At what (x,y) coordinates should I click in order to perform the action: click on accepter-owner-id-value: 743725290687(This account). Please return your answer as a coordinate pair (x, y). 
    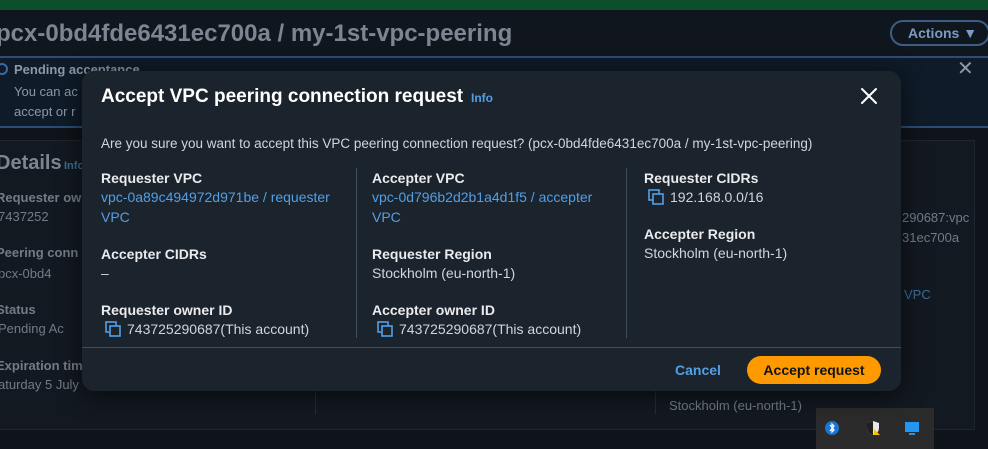
    Looking at the image, I should click on (490, 329).